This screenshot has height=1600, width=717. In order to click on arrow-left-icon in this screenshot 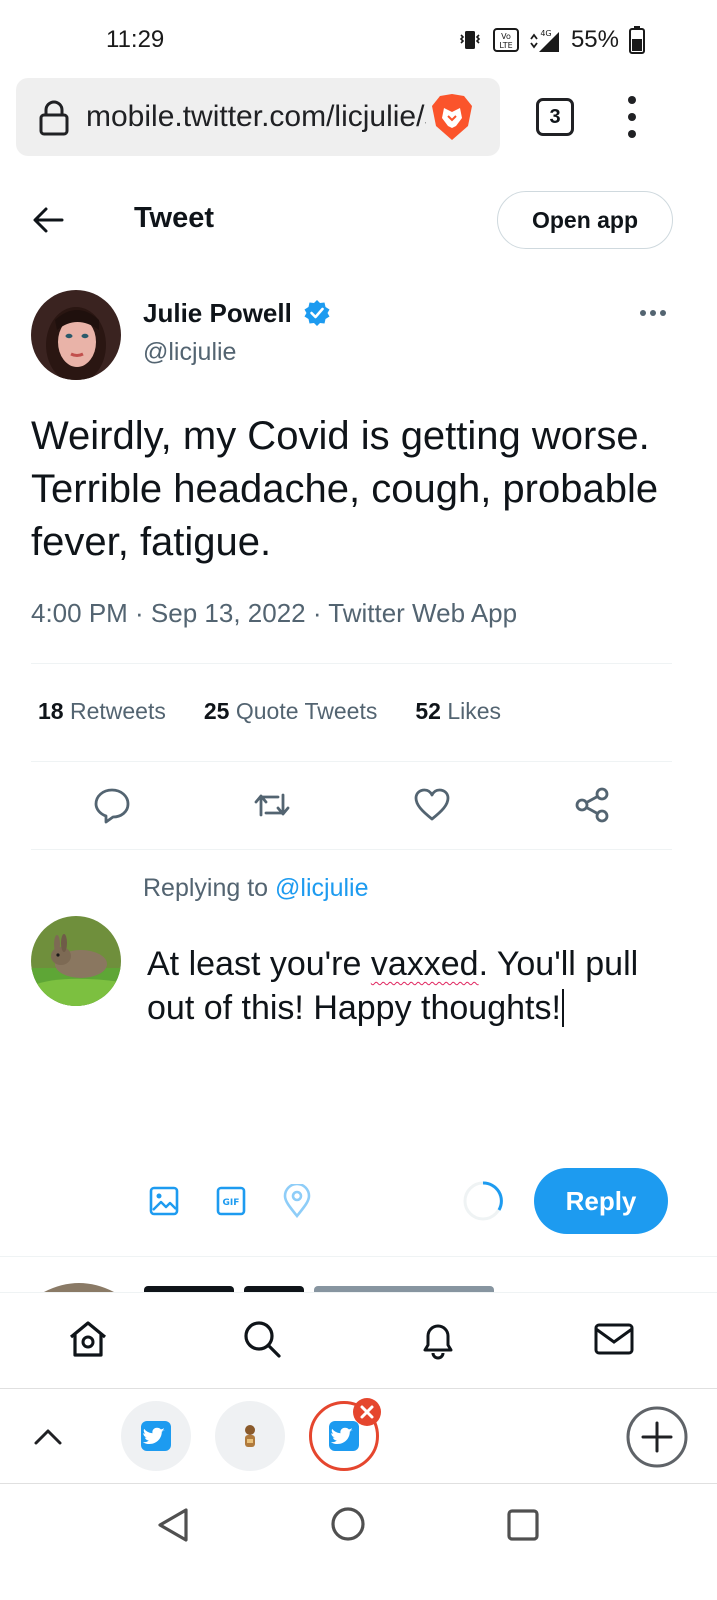, I will do `click(48, 220)`.